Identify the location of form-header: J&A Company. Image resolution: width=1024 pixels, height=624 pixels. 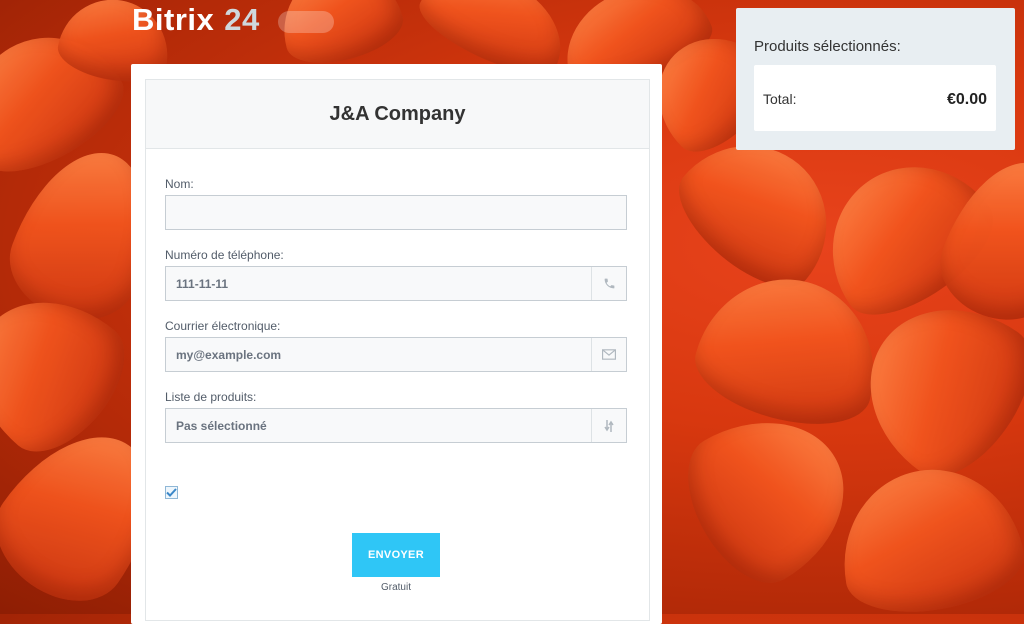
(397, 114).